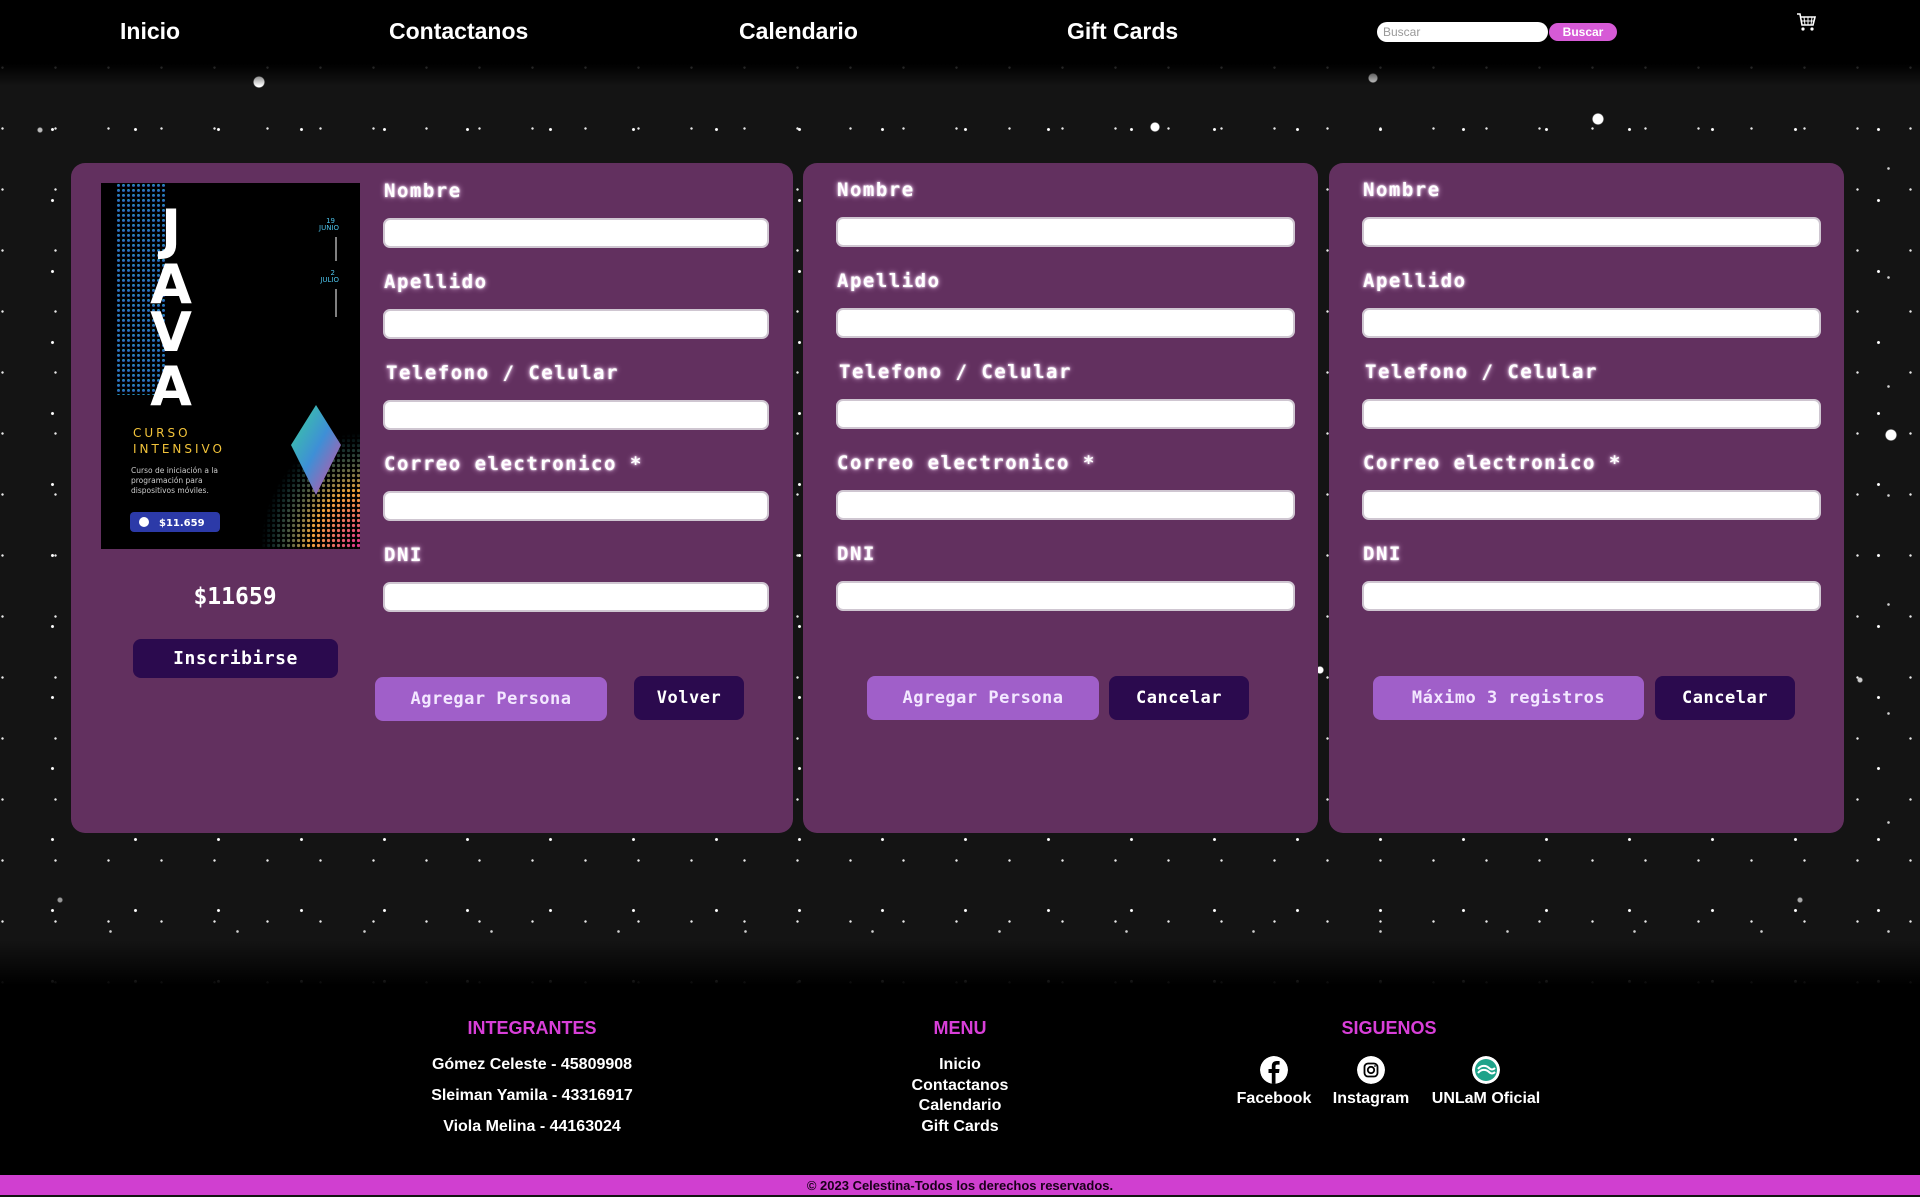  I want to click on unlam-label: UNLaM Oficial, so click(1486, 1099).